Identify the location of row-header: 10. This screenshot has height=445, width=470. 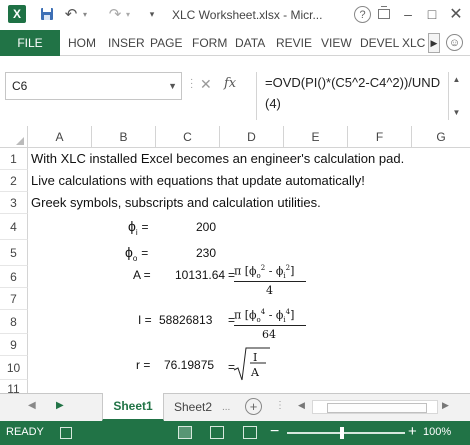
(14, 368).